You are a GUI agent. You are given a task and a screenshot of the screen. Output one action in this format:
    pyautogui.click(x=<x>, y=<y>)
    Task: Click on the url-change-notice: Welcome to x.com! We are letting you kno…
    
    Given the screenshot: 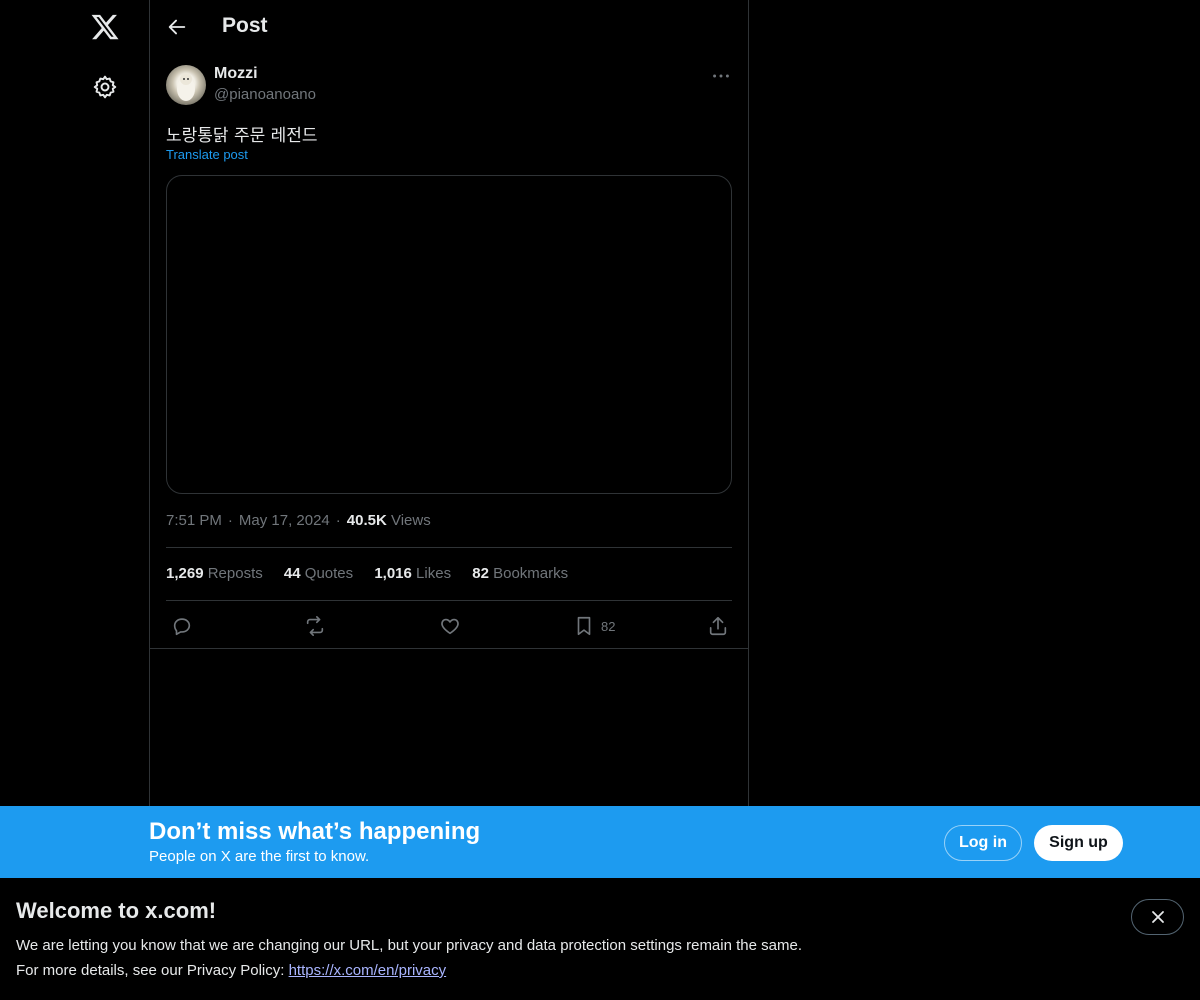 What is the action you would take?
    pyautogui.click(x=600, y=939)
    